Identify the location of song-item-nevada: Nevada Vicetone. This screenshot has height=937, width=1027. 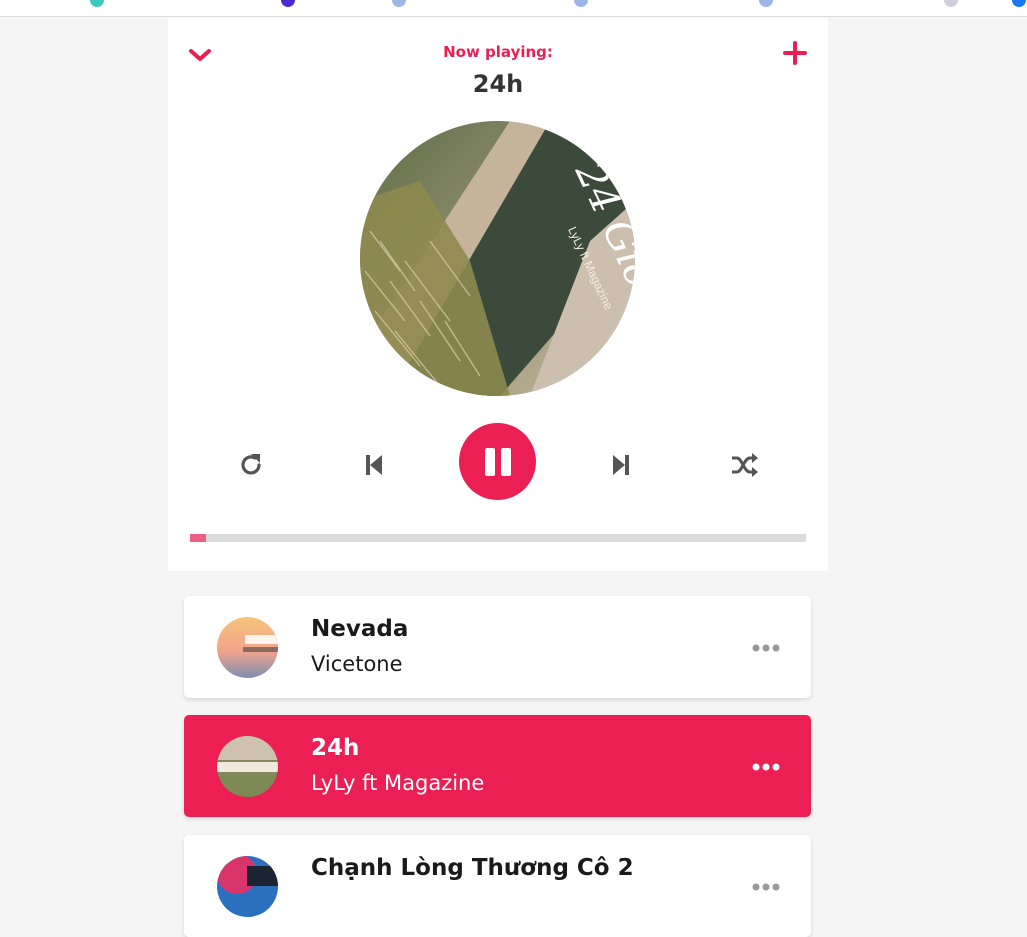
(497, 647).